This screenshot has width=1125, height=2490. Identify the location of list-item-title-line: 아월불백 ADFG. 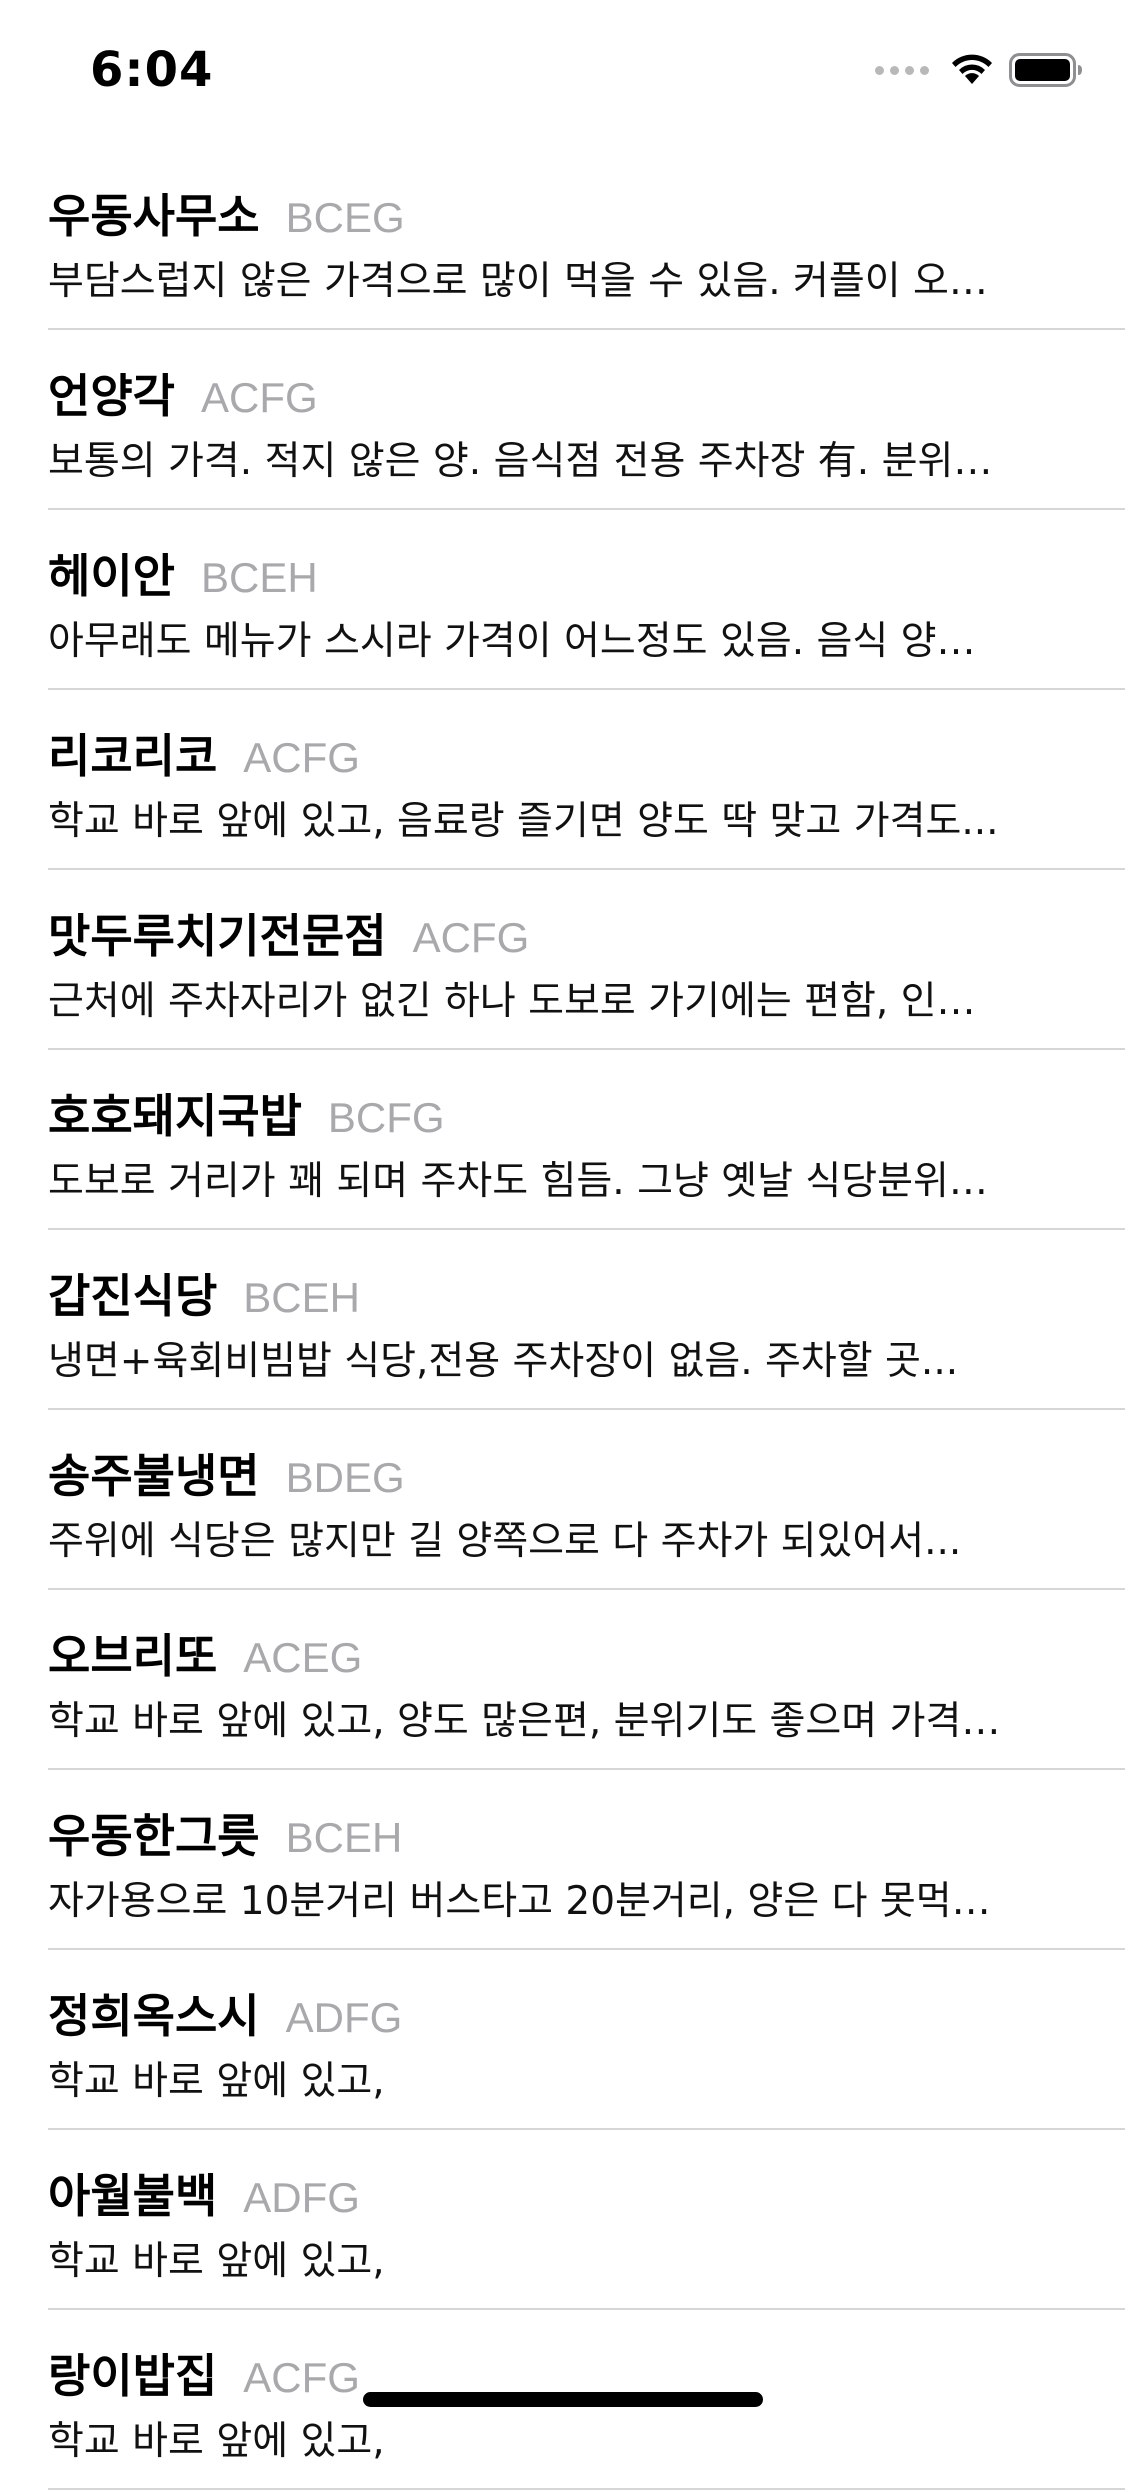
(204, 2191).